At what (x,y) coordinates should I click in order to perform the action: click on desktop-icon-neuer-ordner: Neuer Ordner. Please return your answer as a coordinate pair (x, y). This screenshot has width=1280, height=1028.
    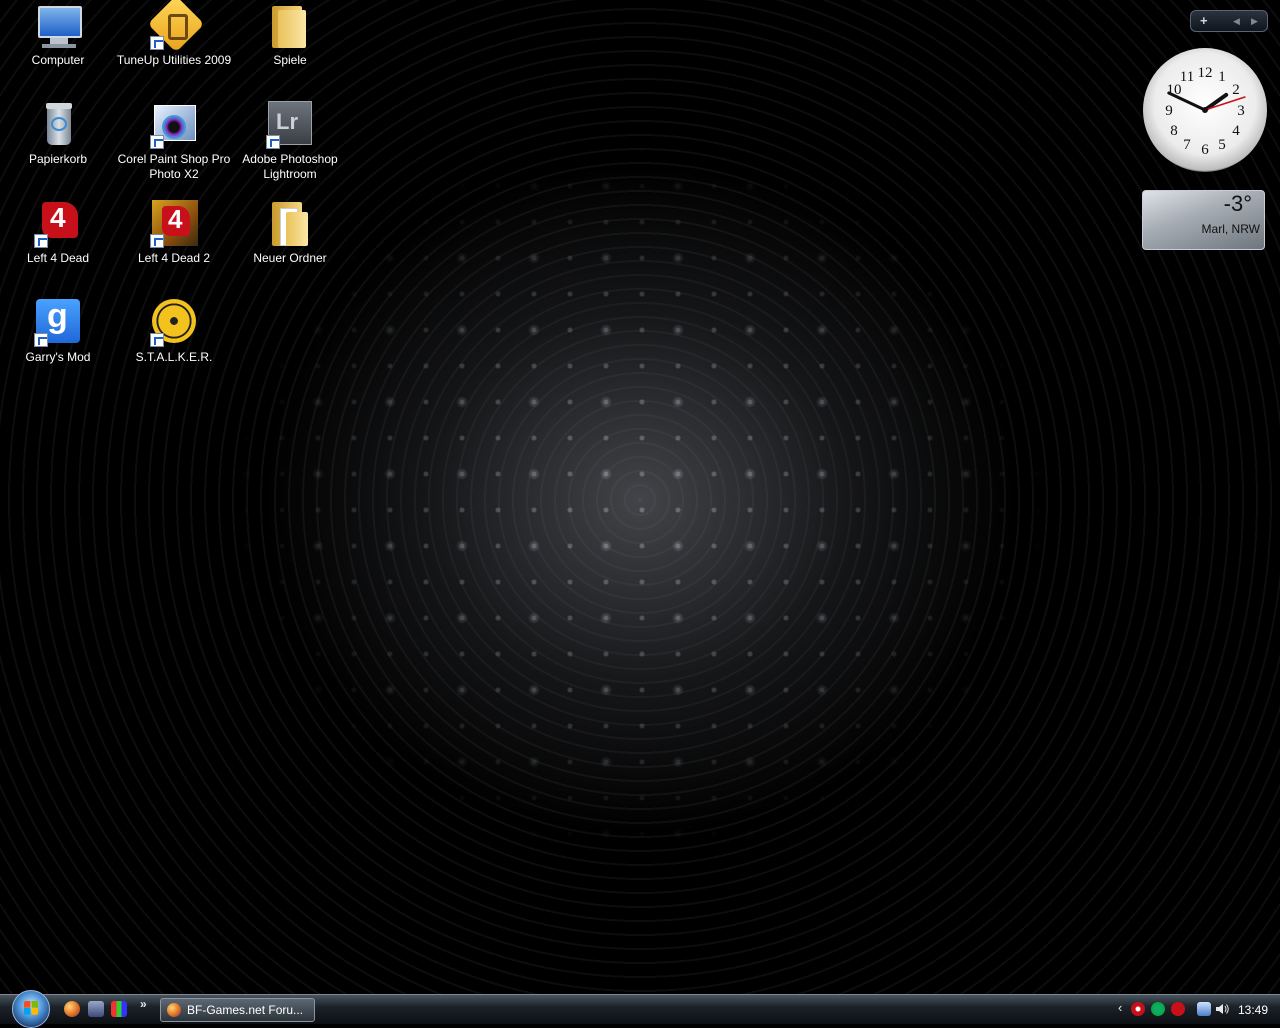
    Looking at the image, I should click on (290, 233).